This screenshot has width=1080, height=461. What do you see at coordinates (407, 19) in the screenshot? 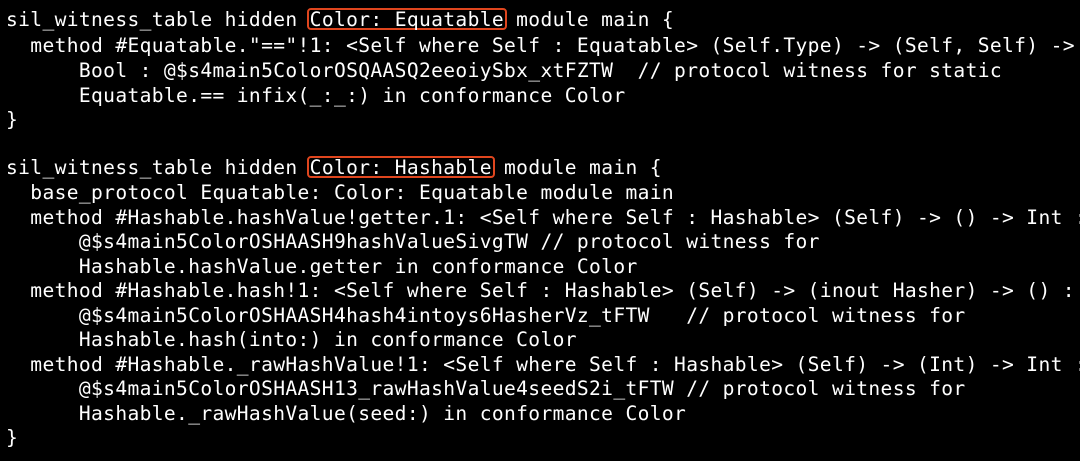
I see `highlight-box-equatable: Color: Equatable` at bounding box center [407, 19].